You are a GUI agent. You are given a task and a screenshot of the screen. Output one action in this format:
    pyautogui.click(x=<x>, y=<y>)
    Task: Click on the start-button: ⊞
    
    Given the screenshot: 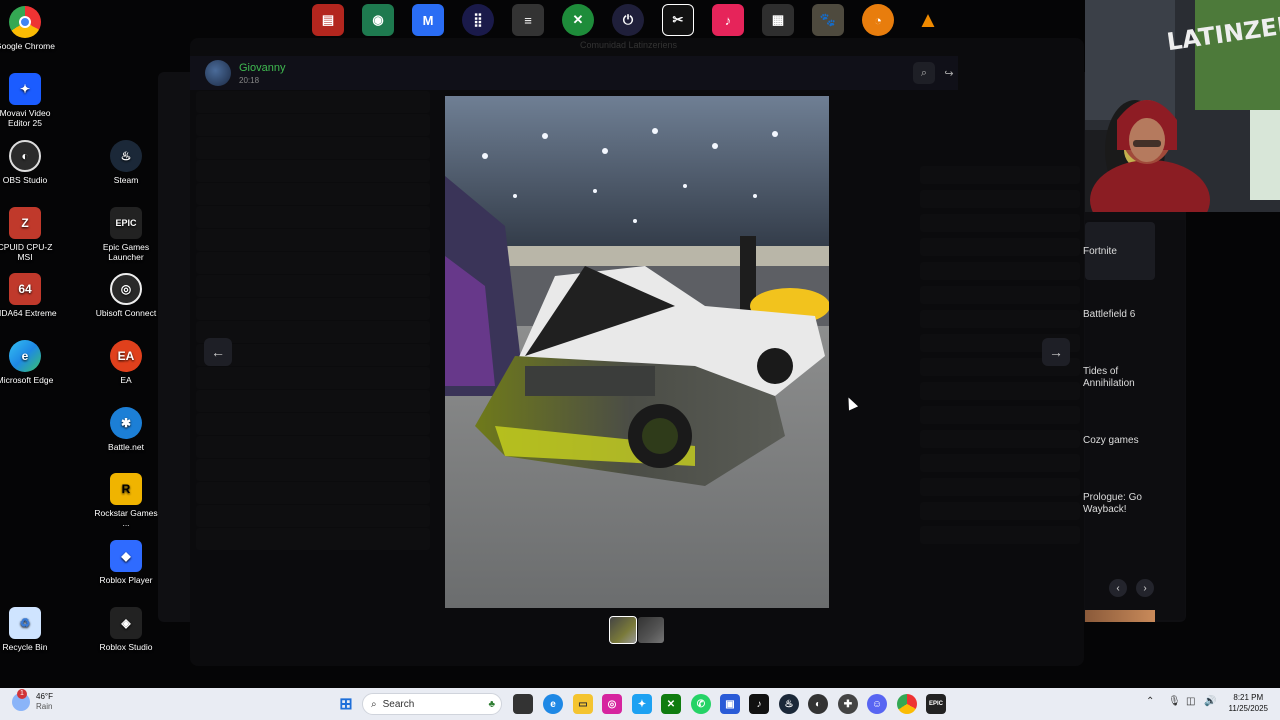 What is the action you would take?
    pyautogui.click(x=346, y=704)
    